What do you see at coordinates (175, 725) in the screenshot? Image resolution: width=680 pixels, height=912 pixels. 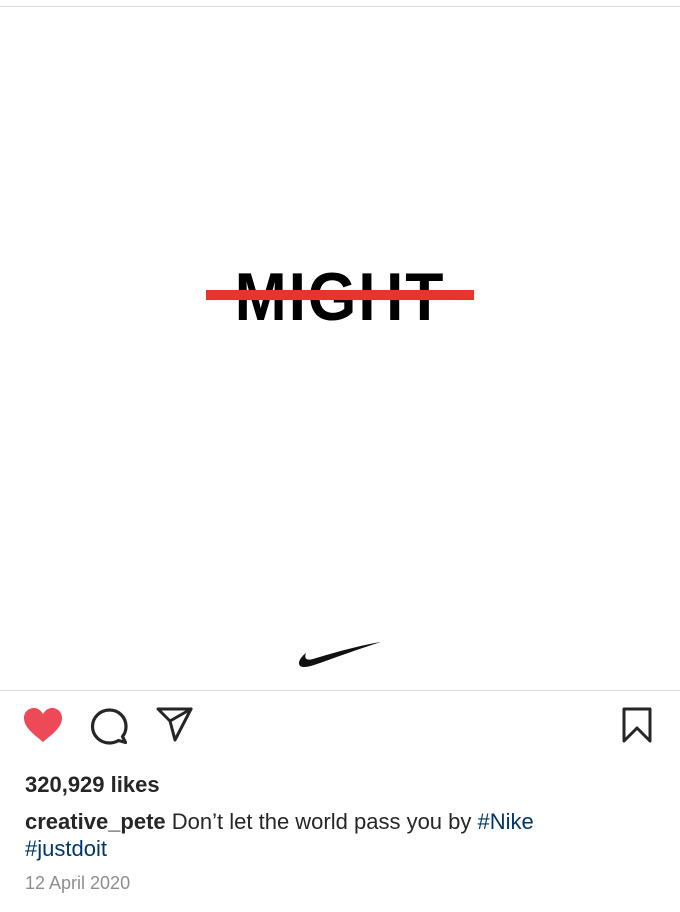 I see `paper-plane-icon` at bounding box center [175, 725].